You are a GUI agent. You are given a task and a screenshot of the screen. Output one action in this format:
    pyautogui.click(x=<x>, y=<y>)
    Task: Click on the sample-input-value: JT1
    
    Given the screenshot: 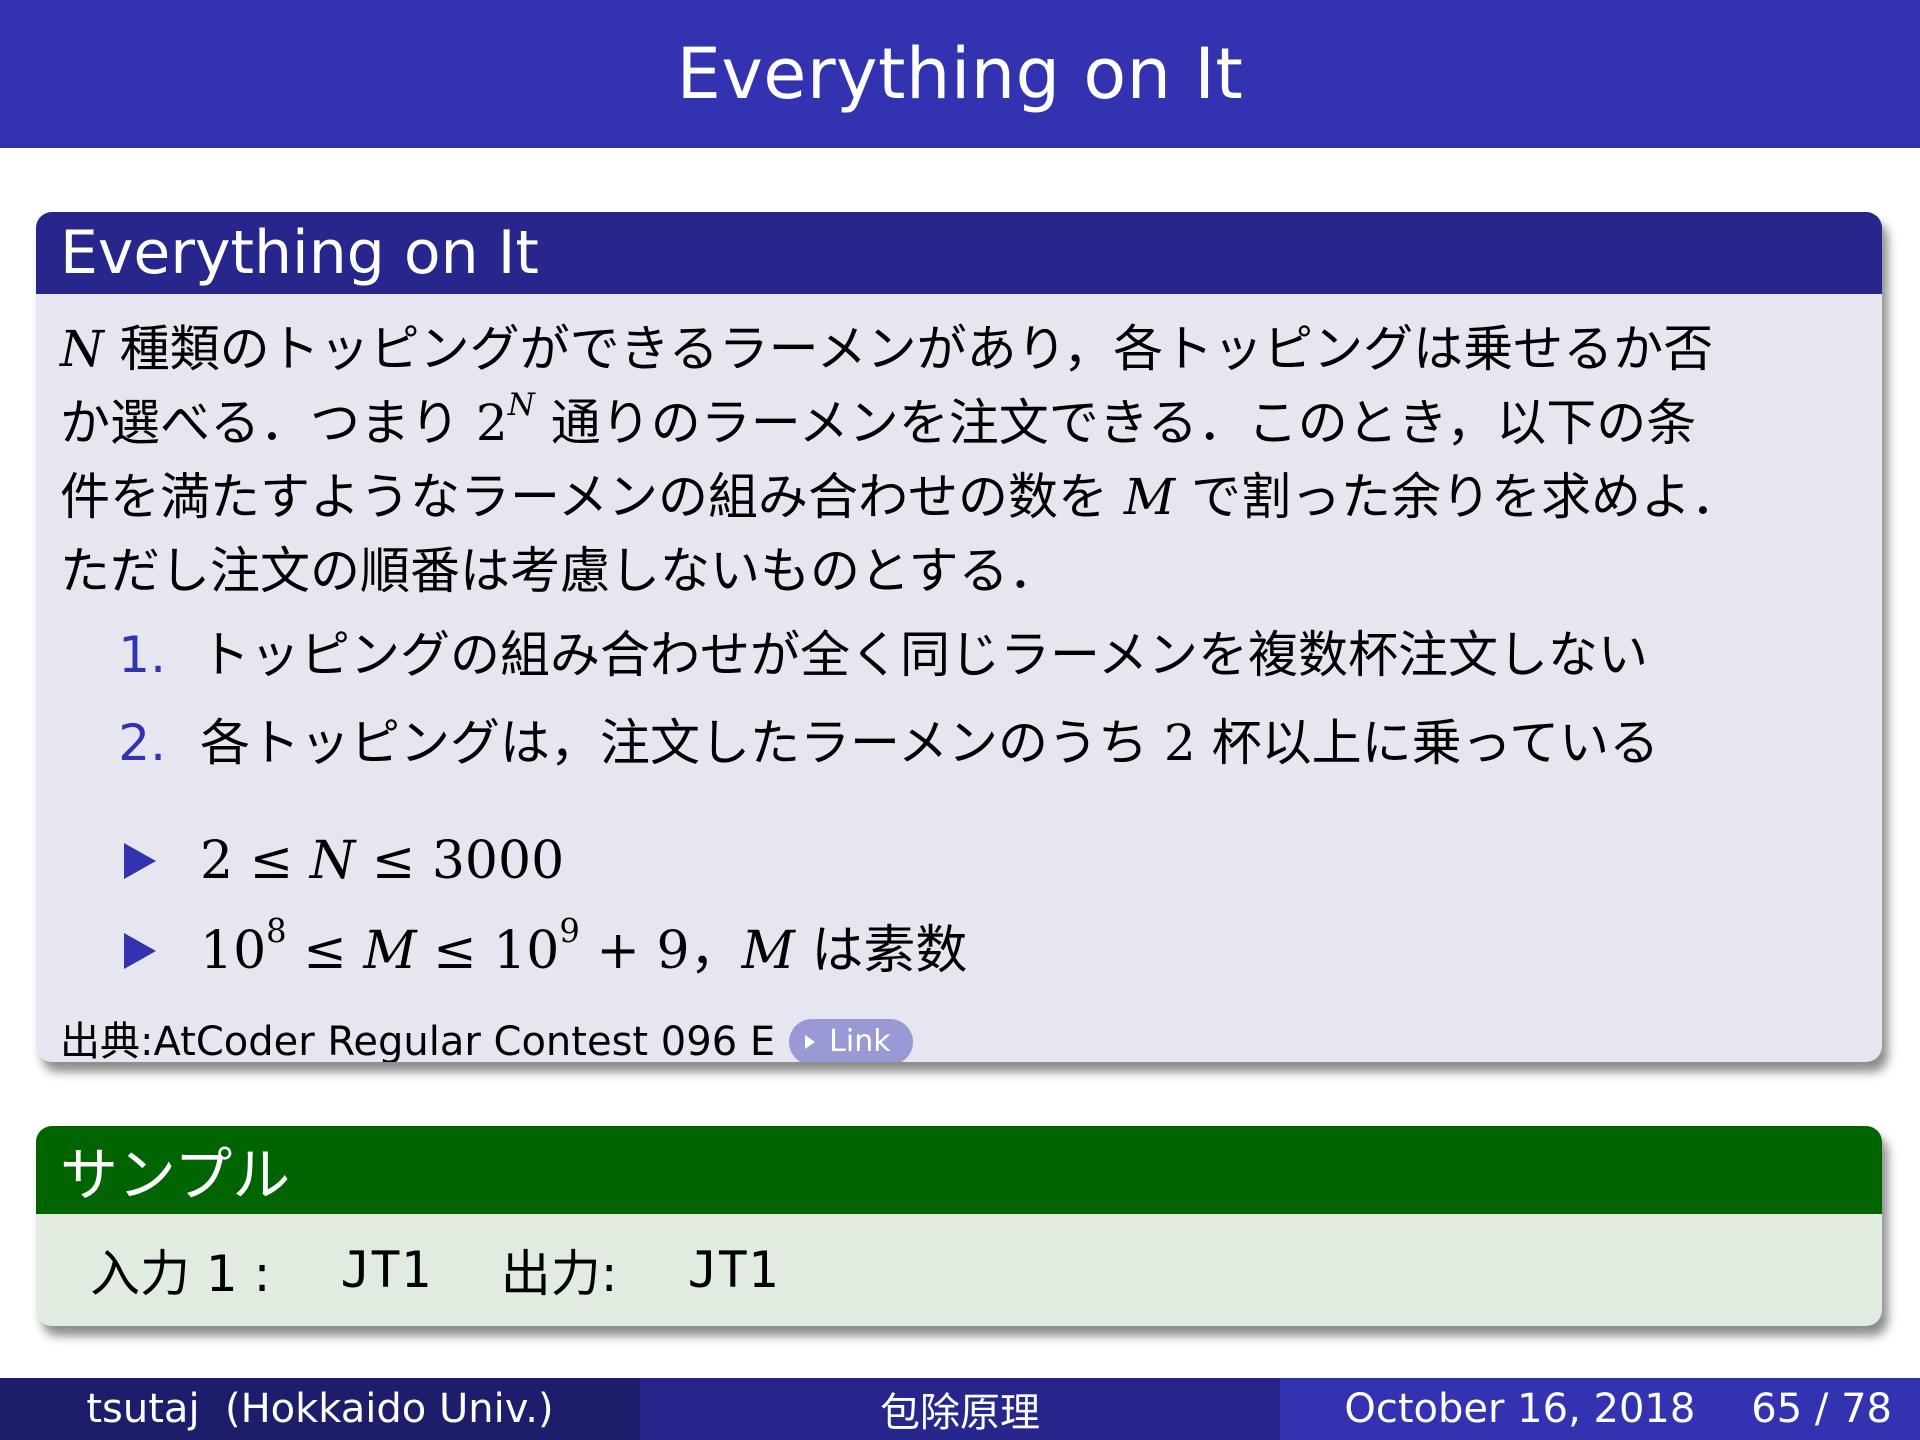 What is the action you would take?
    pyautogui.click(x=385, y=1270)
    